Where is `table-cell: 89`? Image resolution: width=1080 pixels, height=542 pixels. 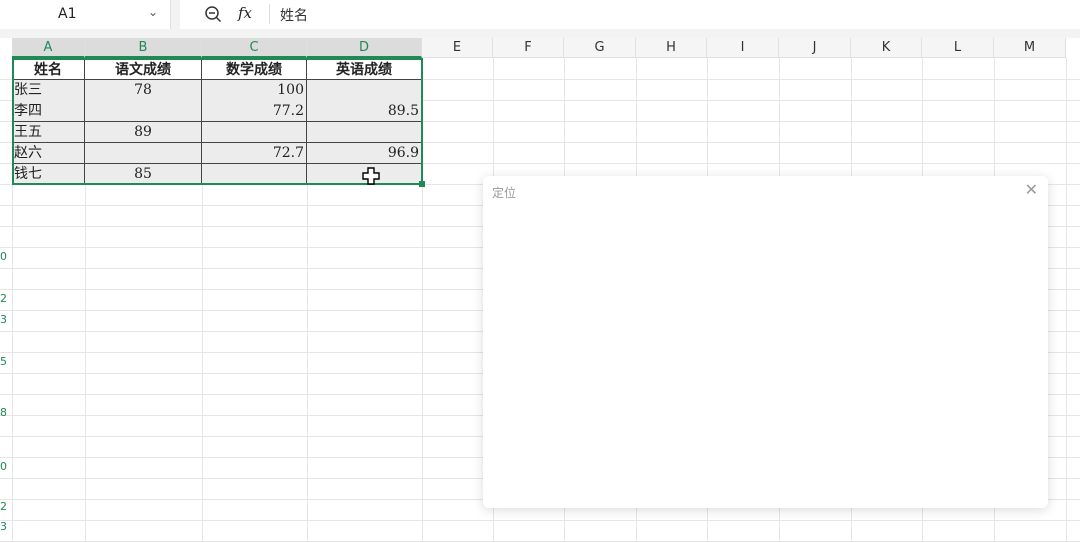 table-cell: 89 is located at coordinates (143, 132).